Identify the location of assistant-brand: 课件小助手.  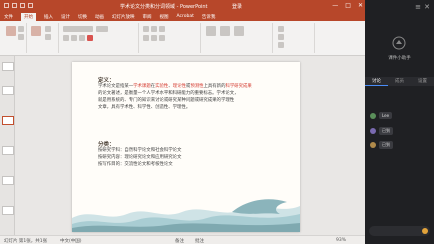
(399, 58).